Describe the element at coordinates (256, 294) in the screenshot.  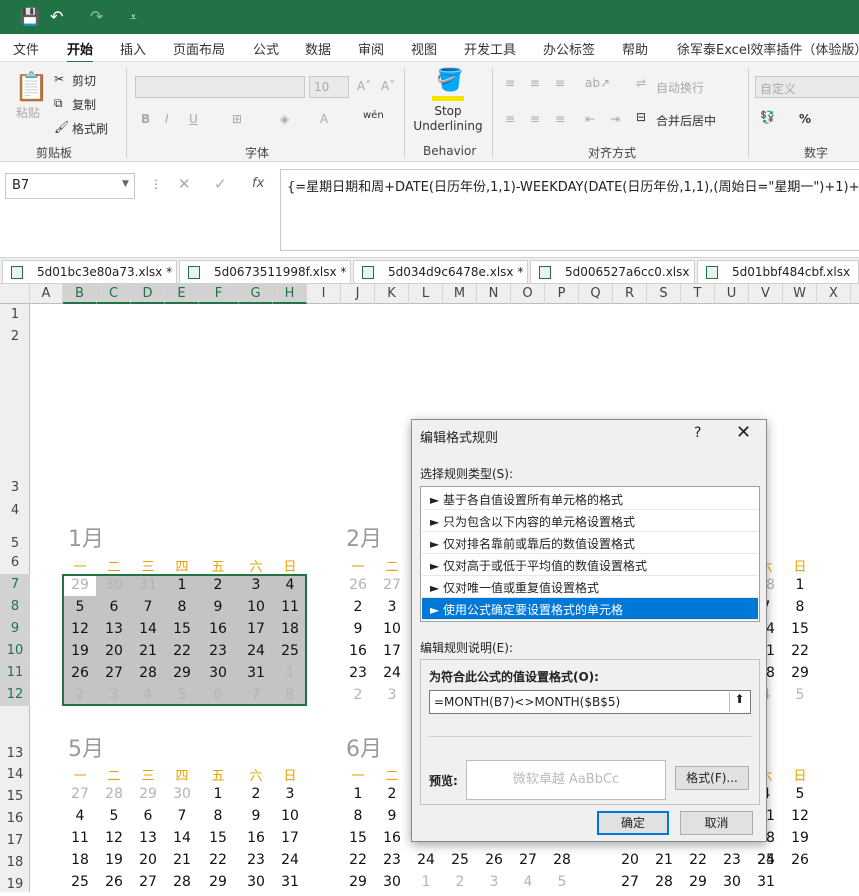
I see `column-header: G` at that location.